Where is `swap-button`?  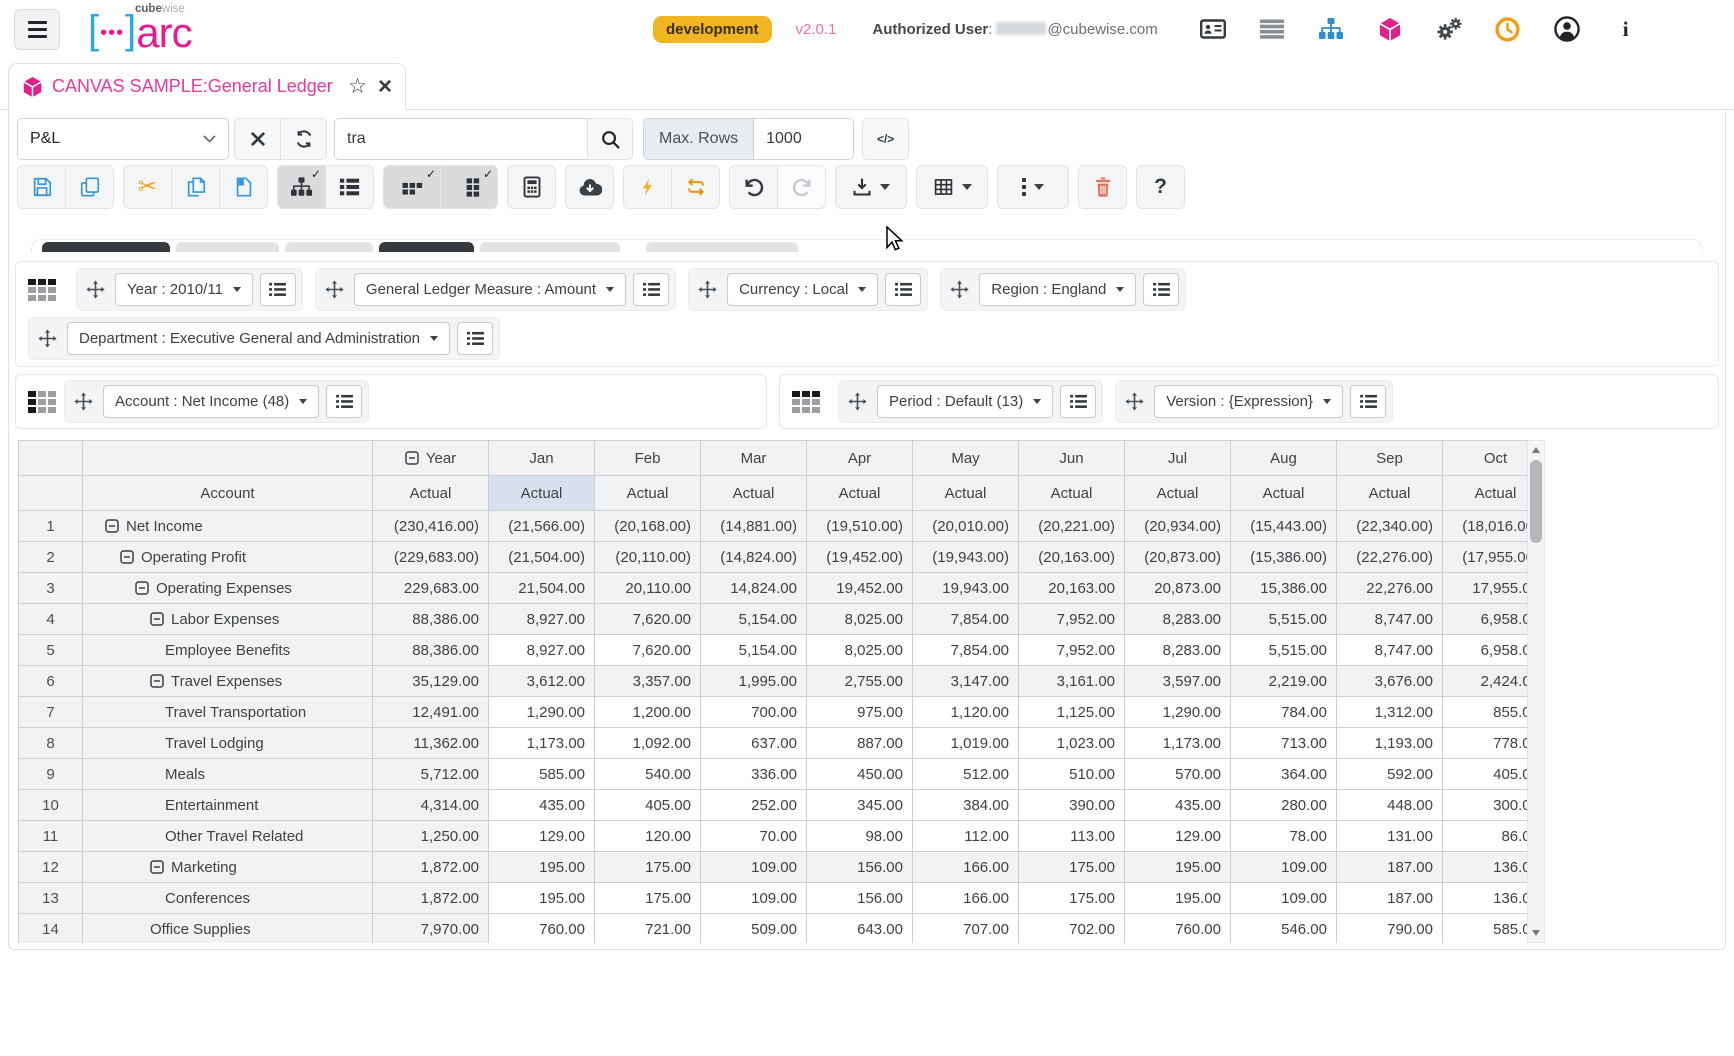 swap-button is located at coordinates (695, 187).